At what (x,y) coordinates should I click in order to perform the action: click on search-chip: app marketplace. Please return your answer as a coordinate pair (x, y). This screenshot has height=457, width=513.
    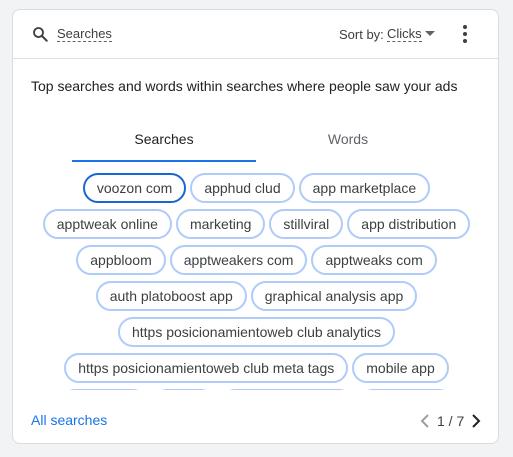
    Looking at the image, I should click on (364, 188).